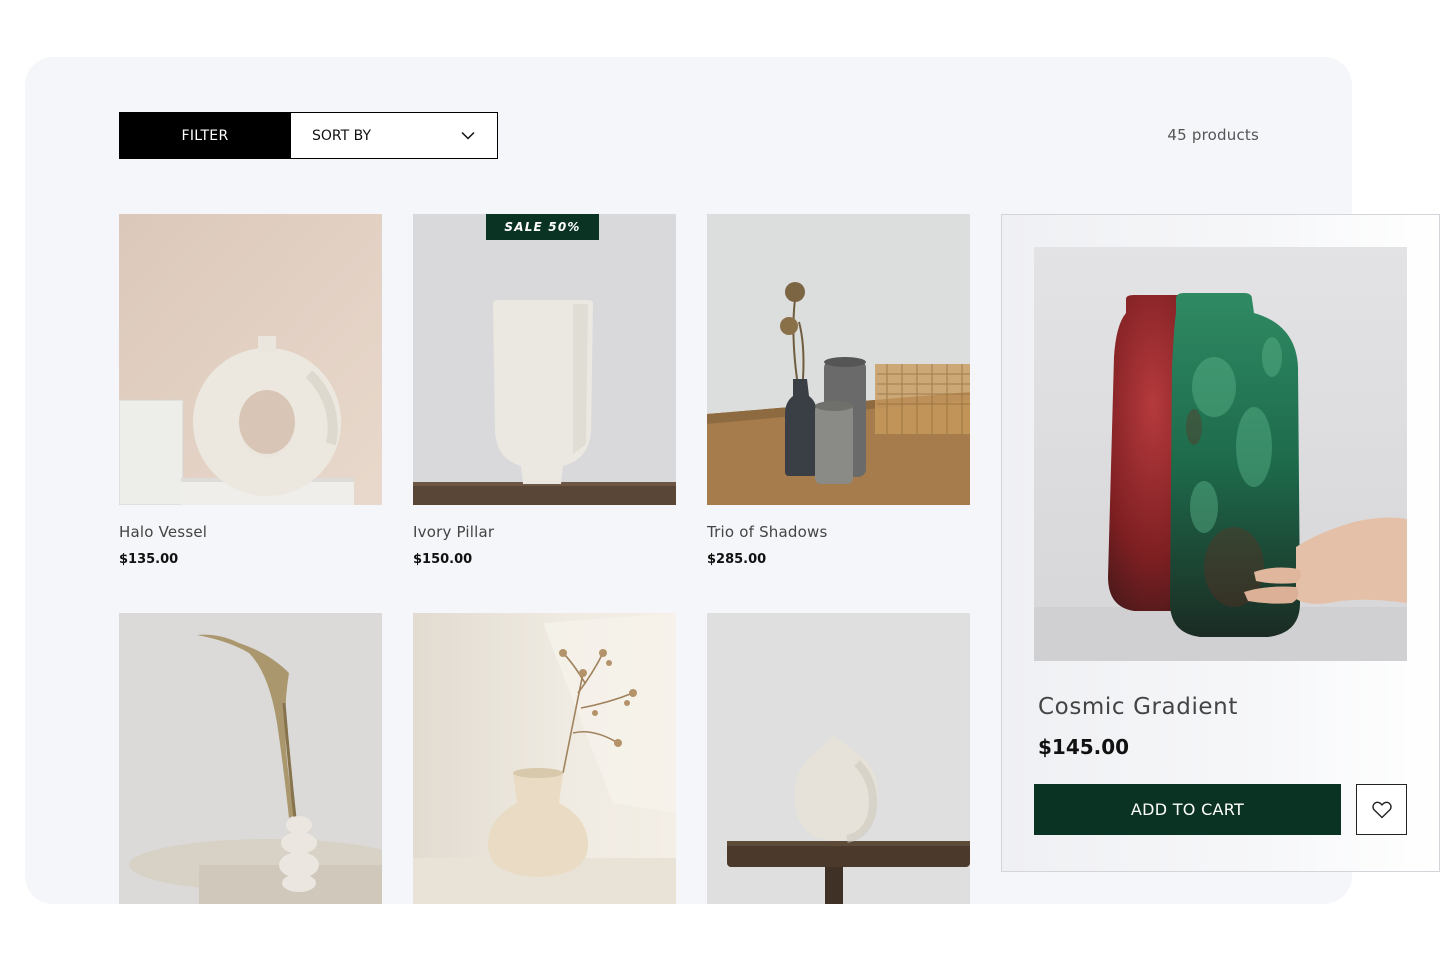  Describe the element at coordinates (542, 227) in the screenshot. I see `sale-badge: SALE 50%` at that location.